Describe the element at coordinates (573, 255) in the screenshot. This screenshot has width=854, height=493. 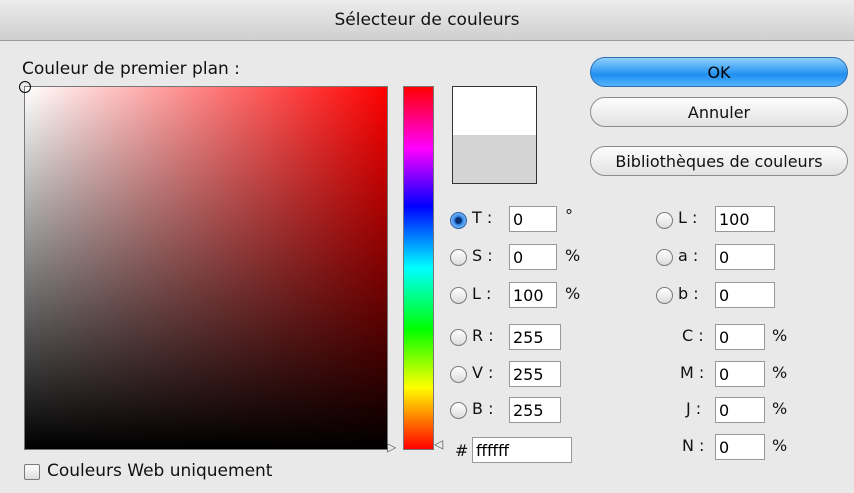
I see `saturation-unit: %` at that location.